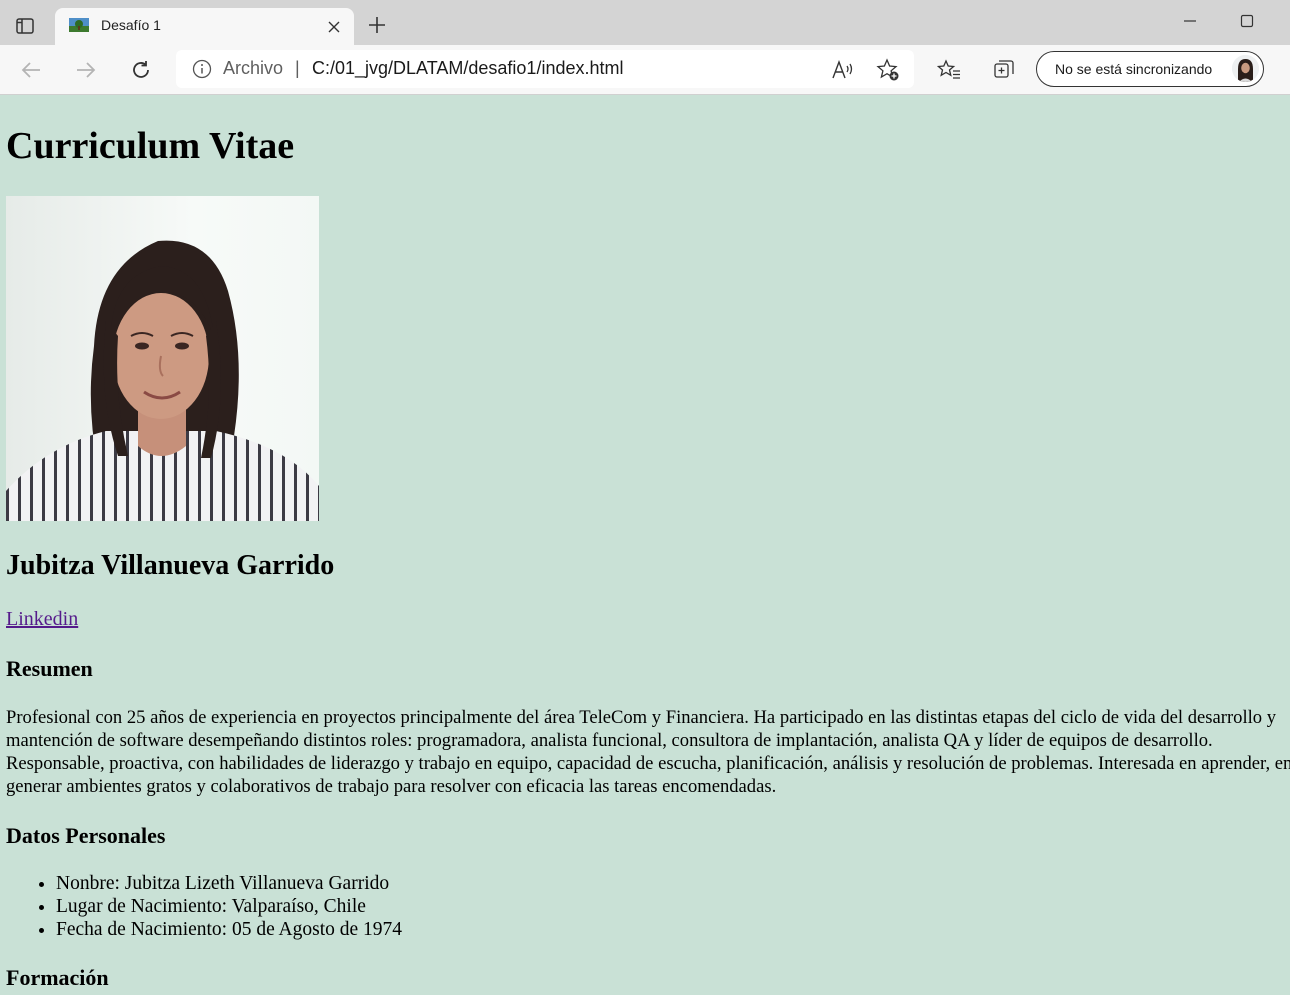  Describe the element at coordinates (843, 70) in the screenshot. I see `read-aloud-icon` at that location.